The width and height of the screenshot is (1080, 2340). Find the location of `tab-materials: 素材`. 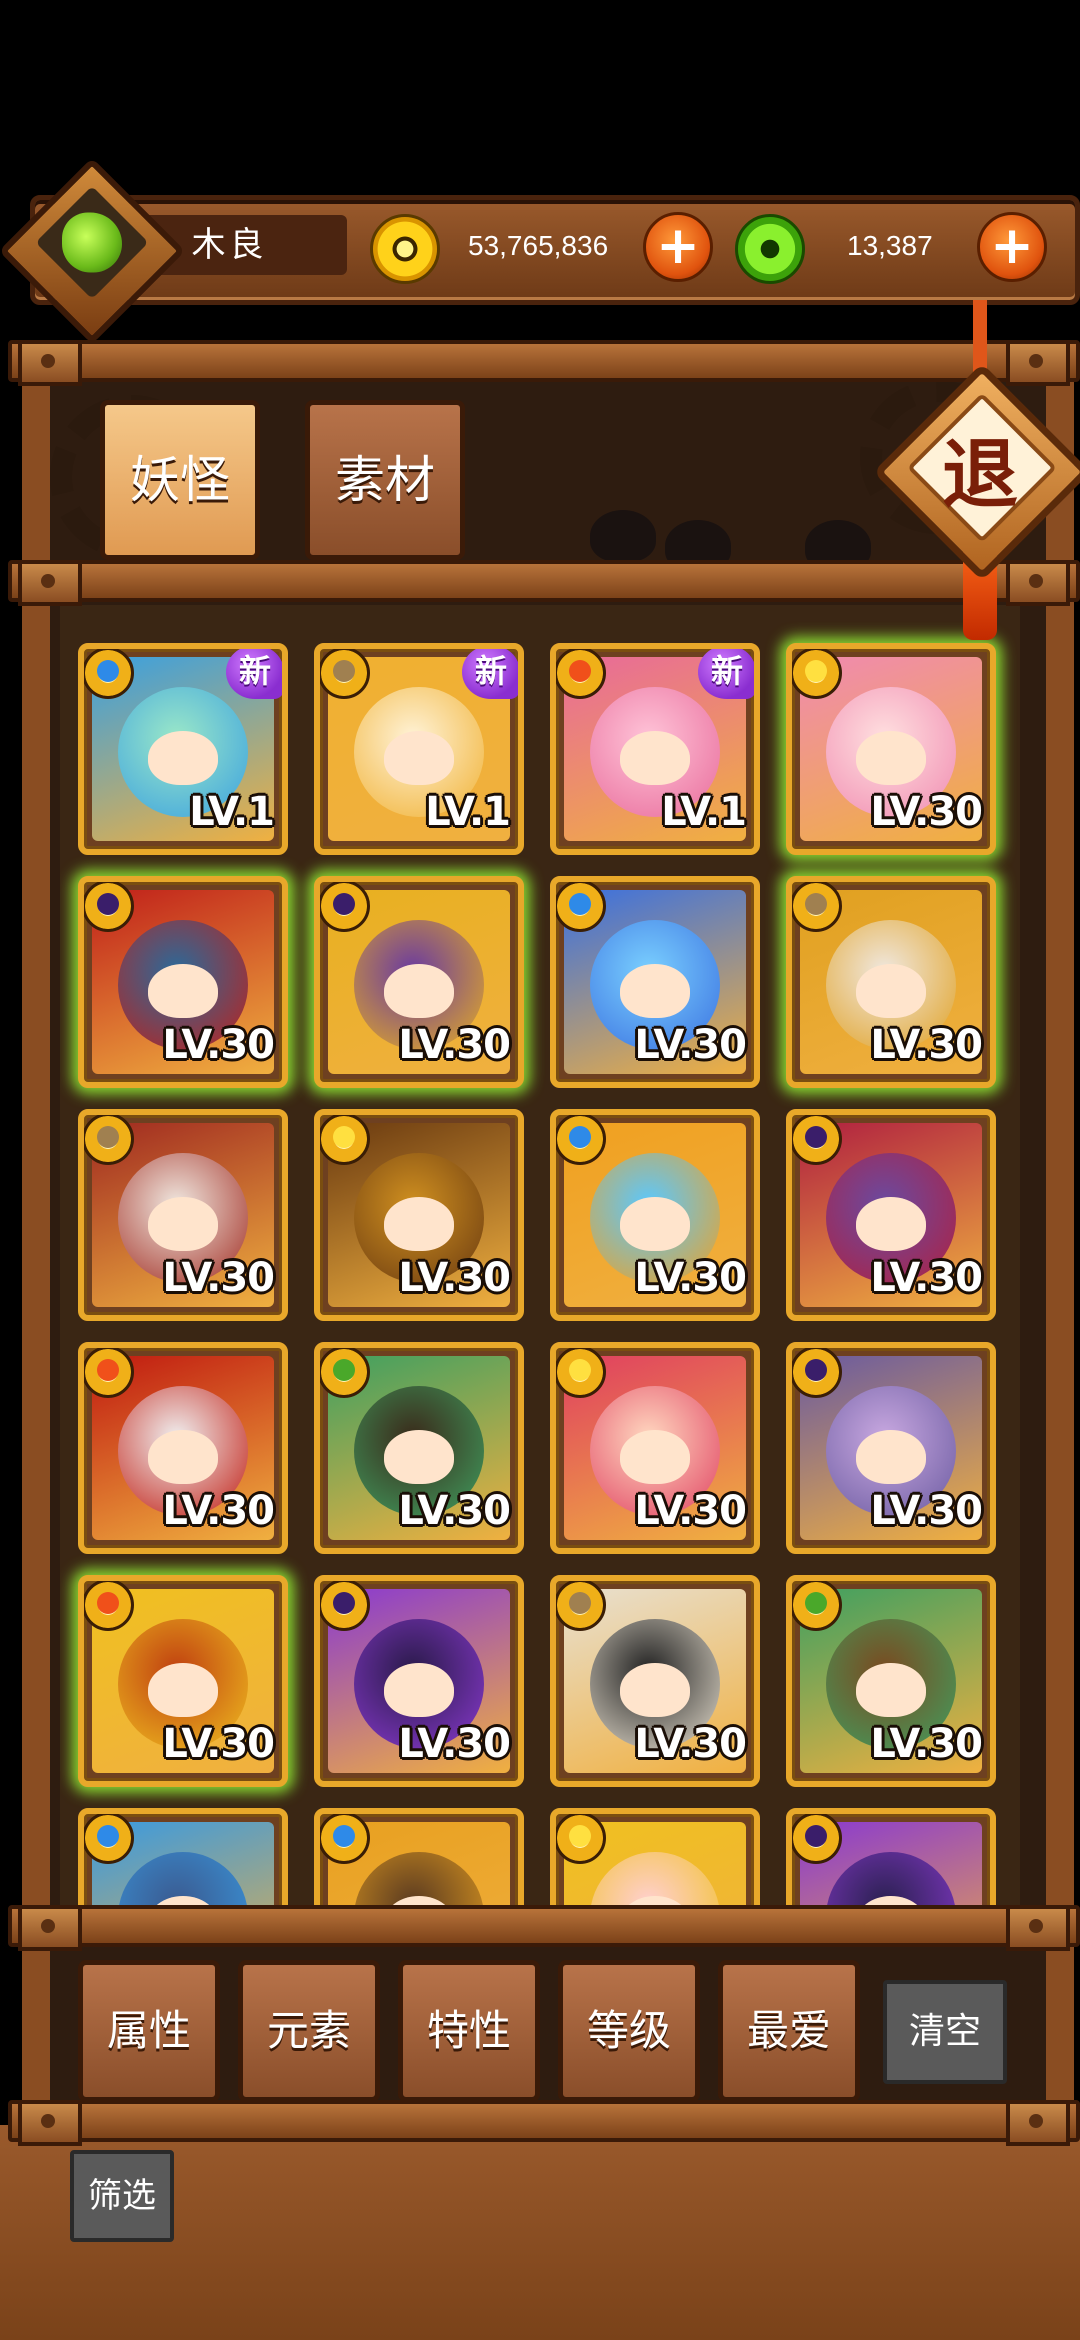

tab-materials: 素材 is located at coordinates (385, 480).